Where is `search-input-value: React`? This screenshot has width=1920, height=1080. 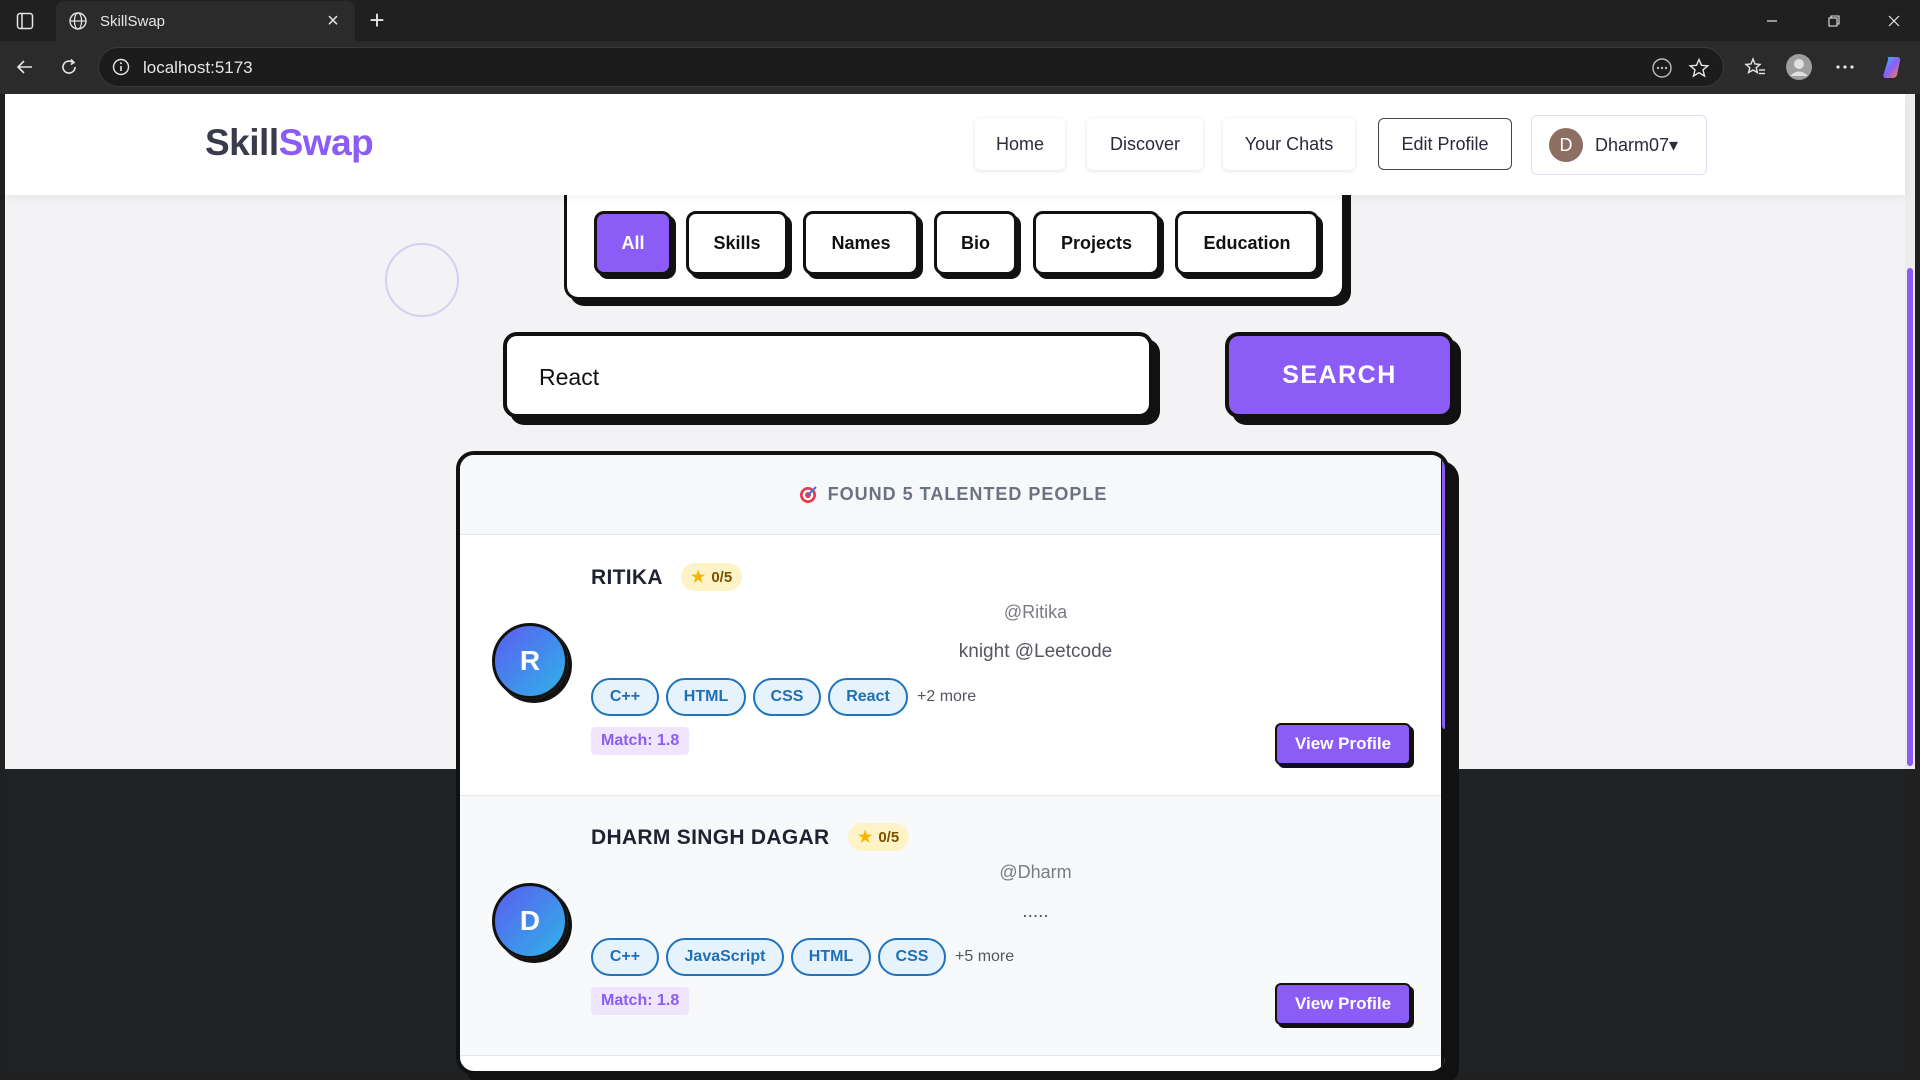
search-input-value: React is located at coordinates (569, 377).